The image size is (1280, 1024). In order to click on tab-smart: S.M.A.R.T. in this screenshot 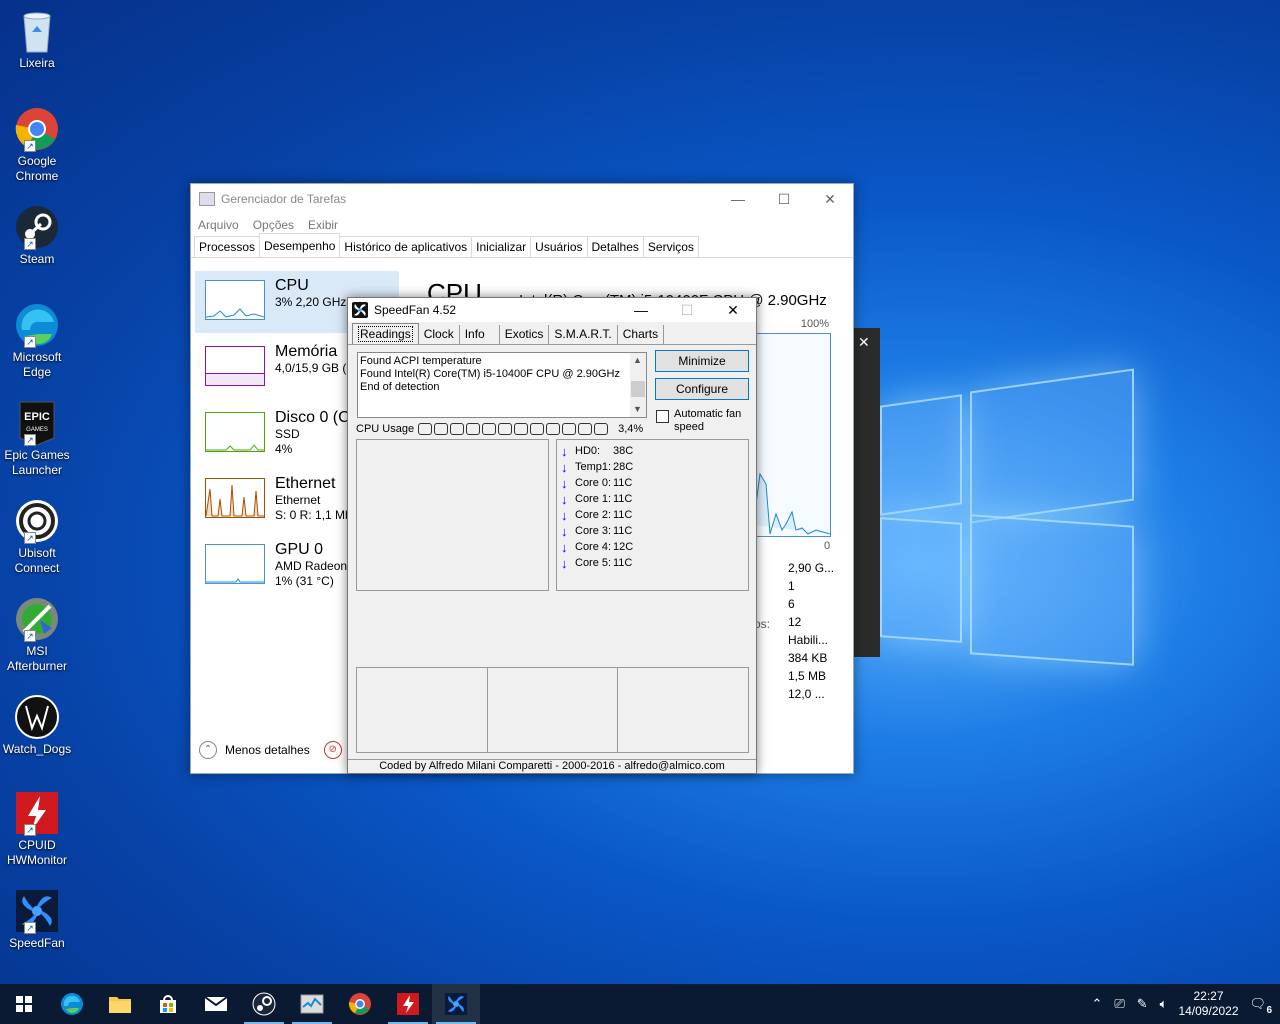, I will do `click(583, 334)`.